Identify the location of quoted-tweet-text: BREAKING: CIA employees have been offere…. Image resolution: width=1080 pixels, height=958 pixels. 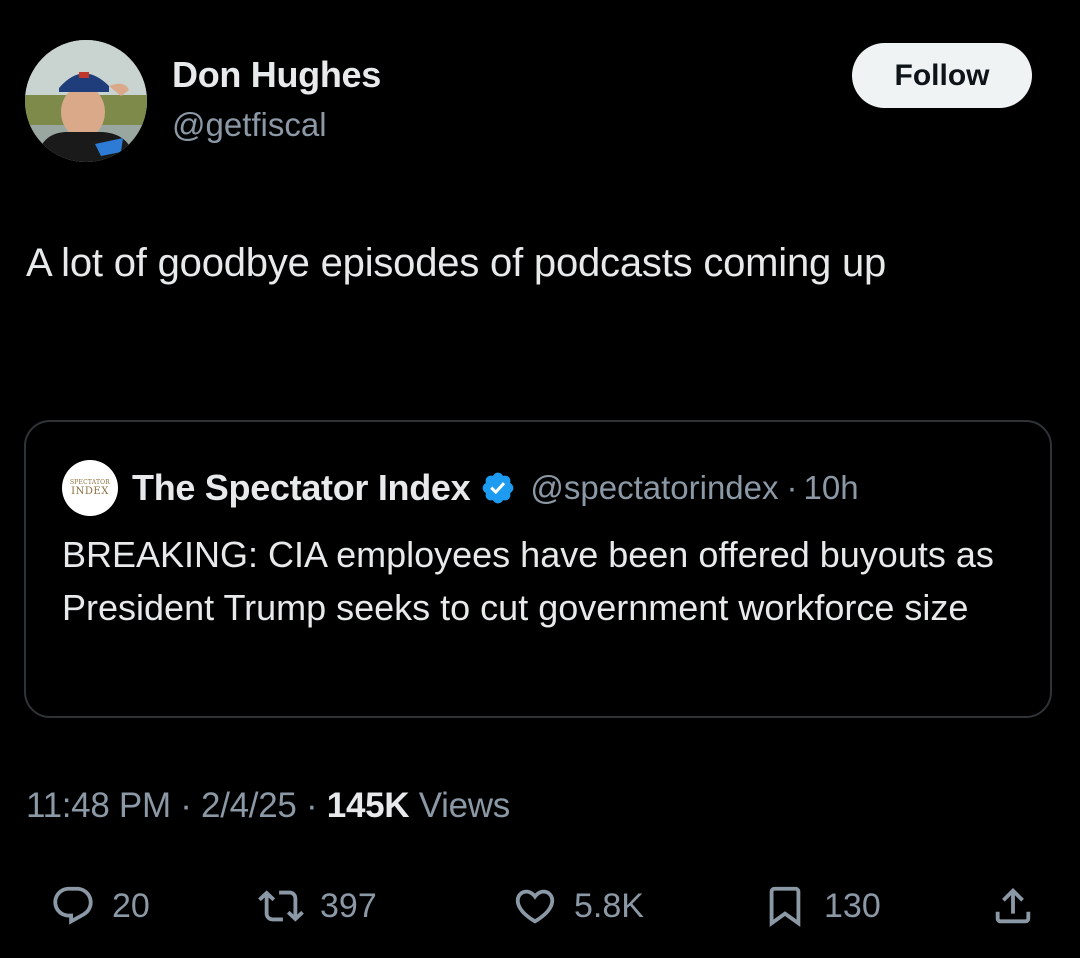
(528, 581).